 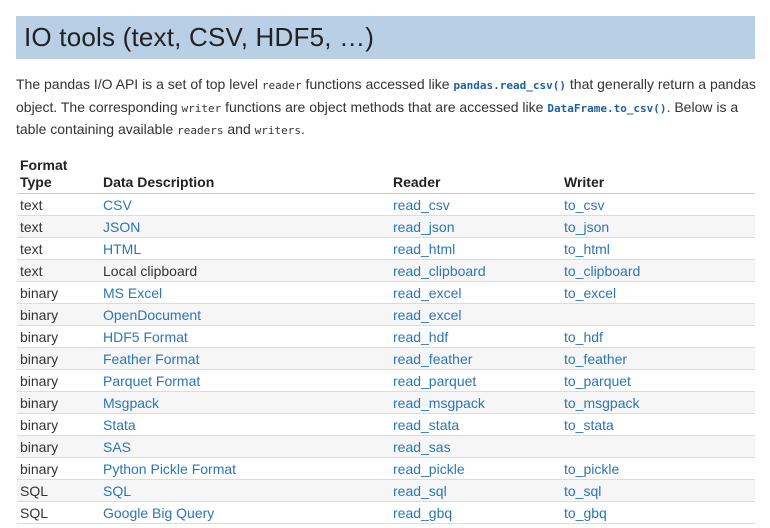 I want to click on intro-text: functions accessed like, so click(x=377, y=84).